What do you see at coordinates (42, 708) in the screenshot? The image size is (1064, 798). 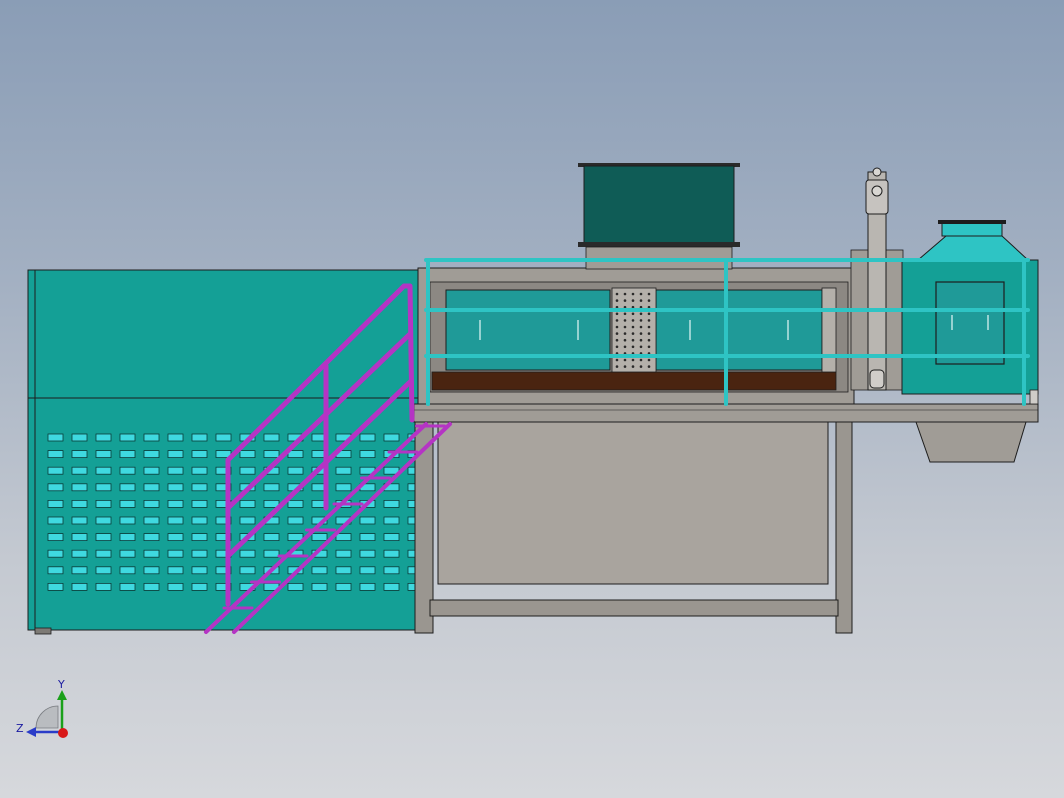 I see `coordinate-triad-icon: Y Z` at bounding box center [42, 708].